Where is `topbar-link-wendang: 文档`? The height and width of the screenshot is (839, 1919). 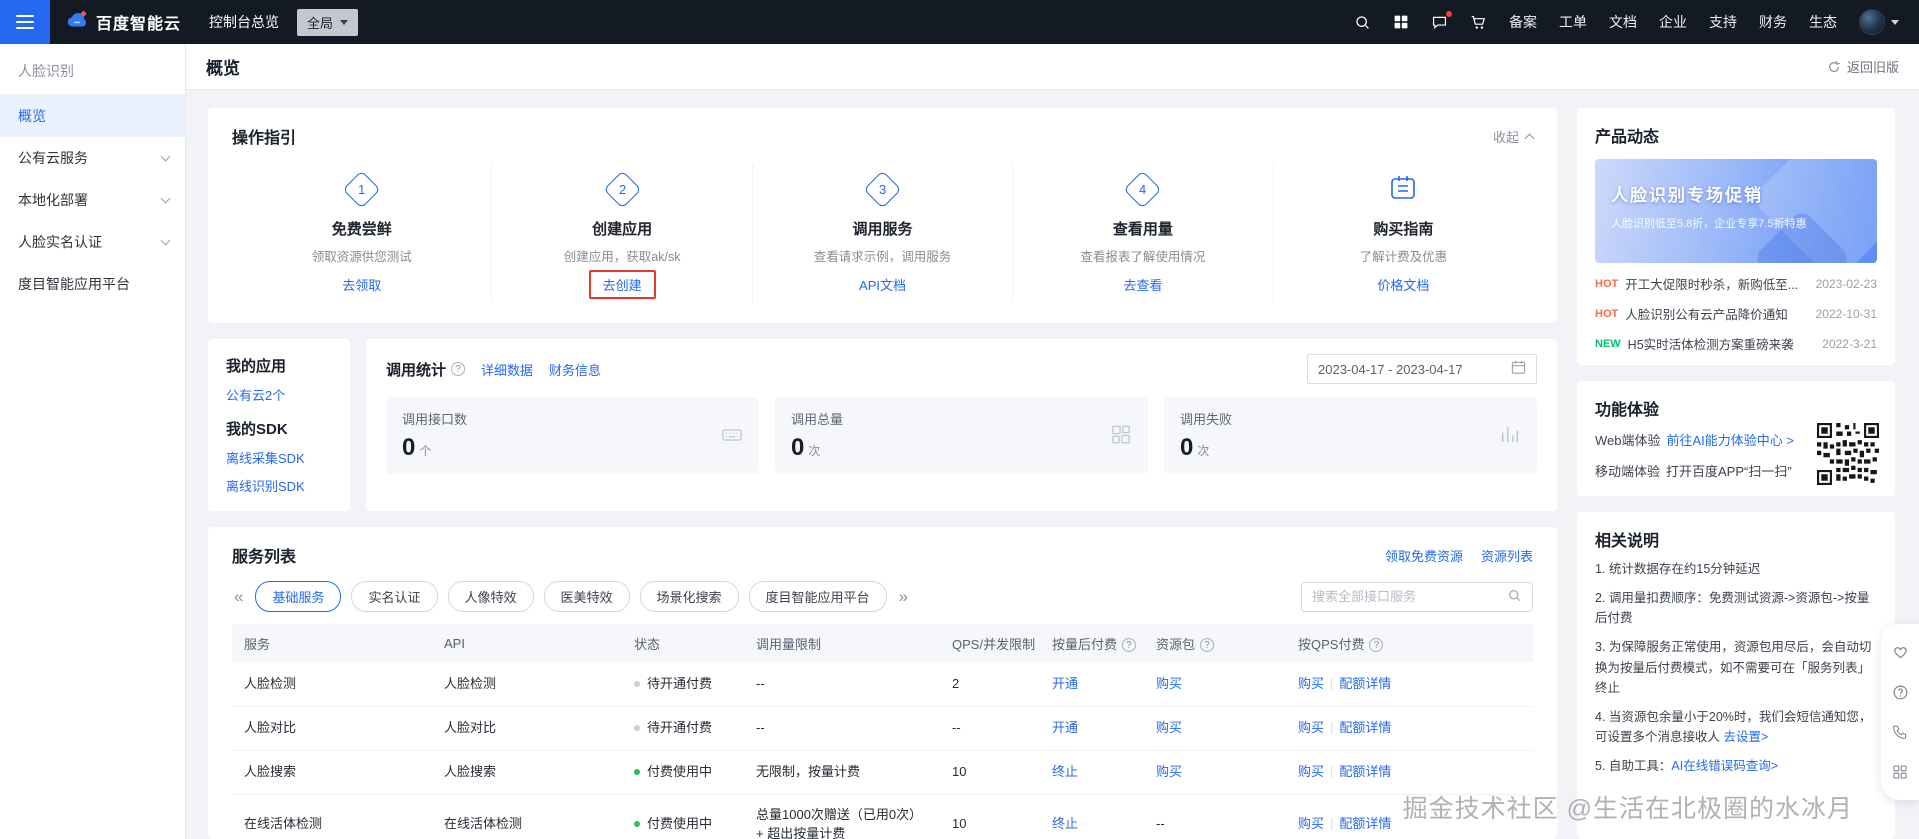 topbar-link-wendang: 文档 is located at coordinates (1623, 22).